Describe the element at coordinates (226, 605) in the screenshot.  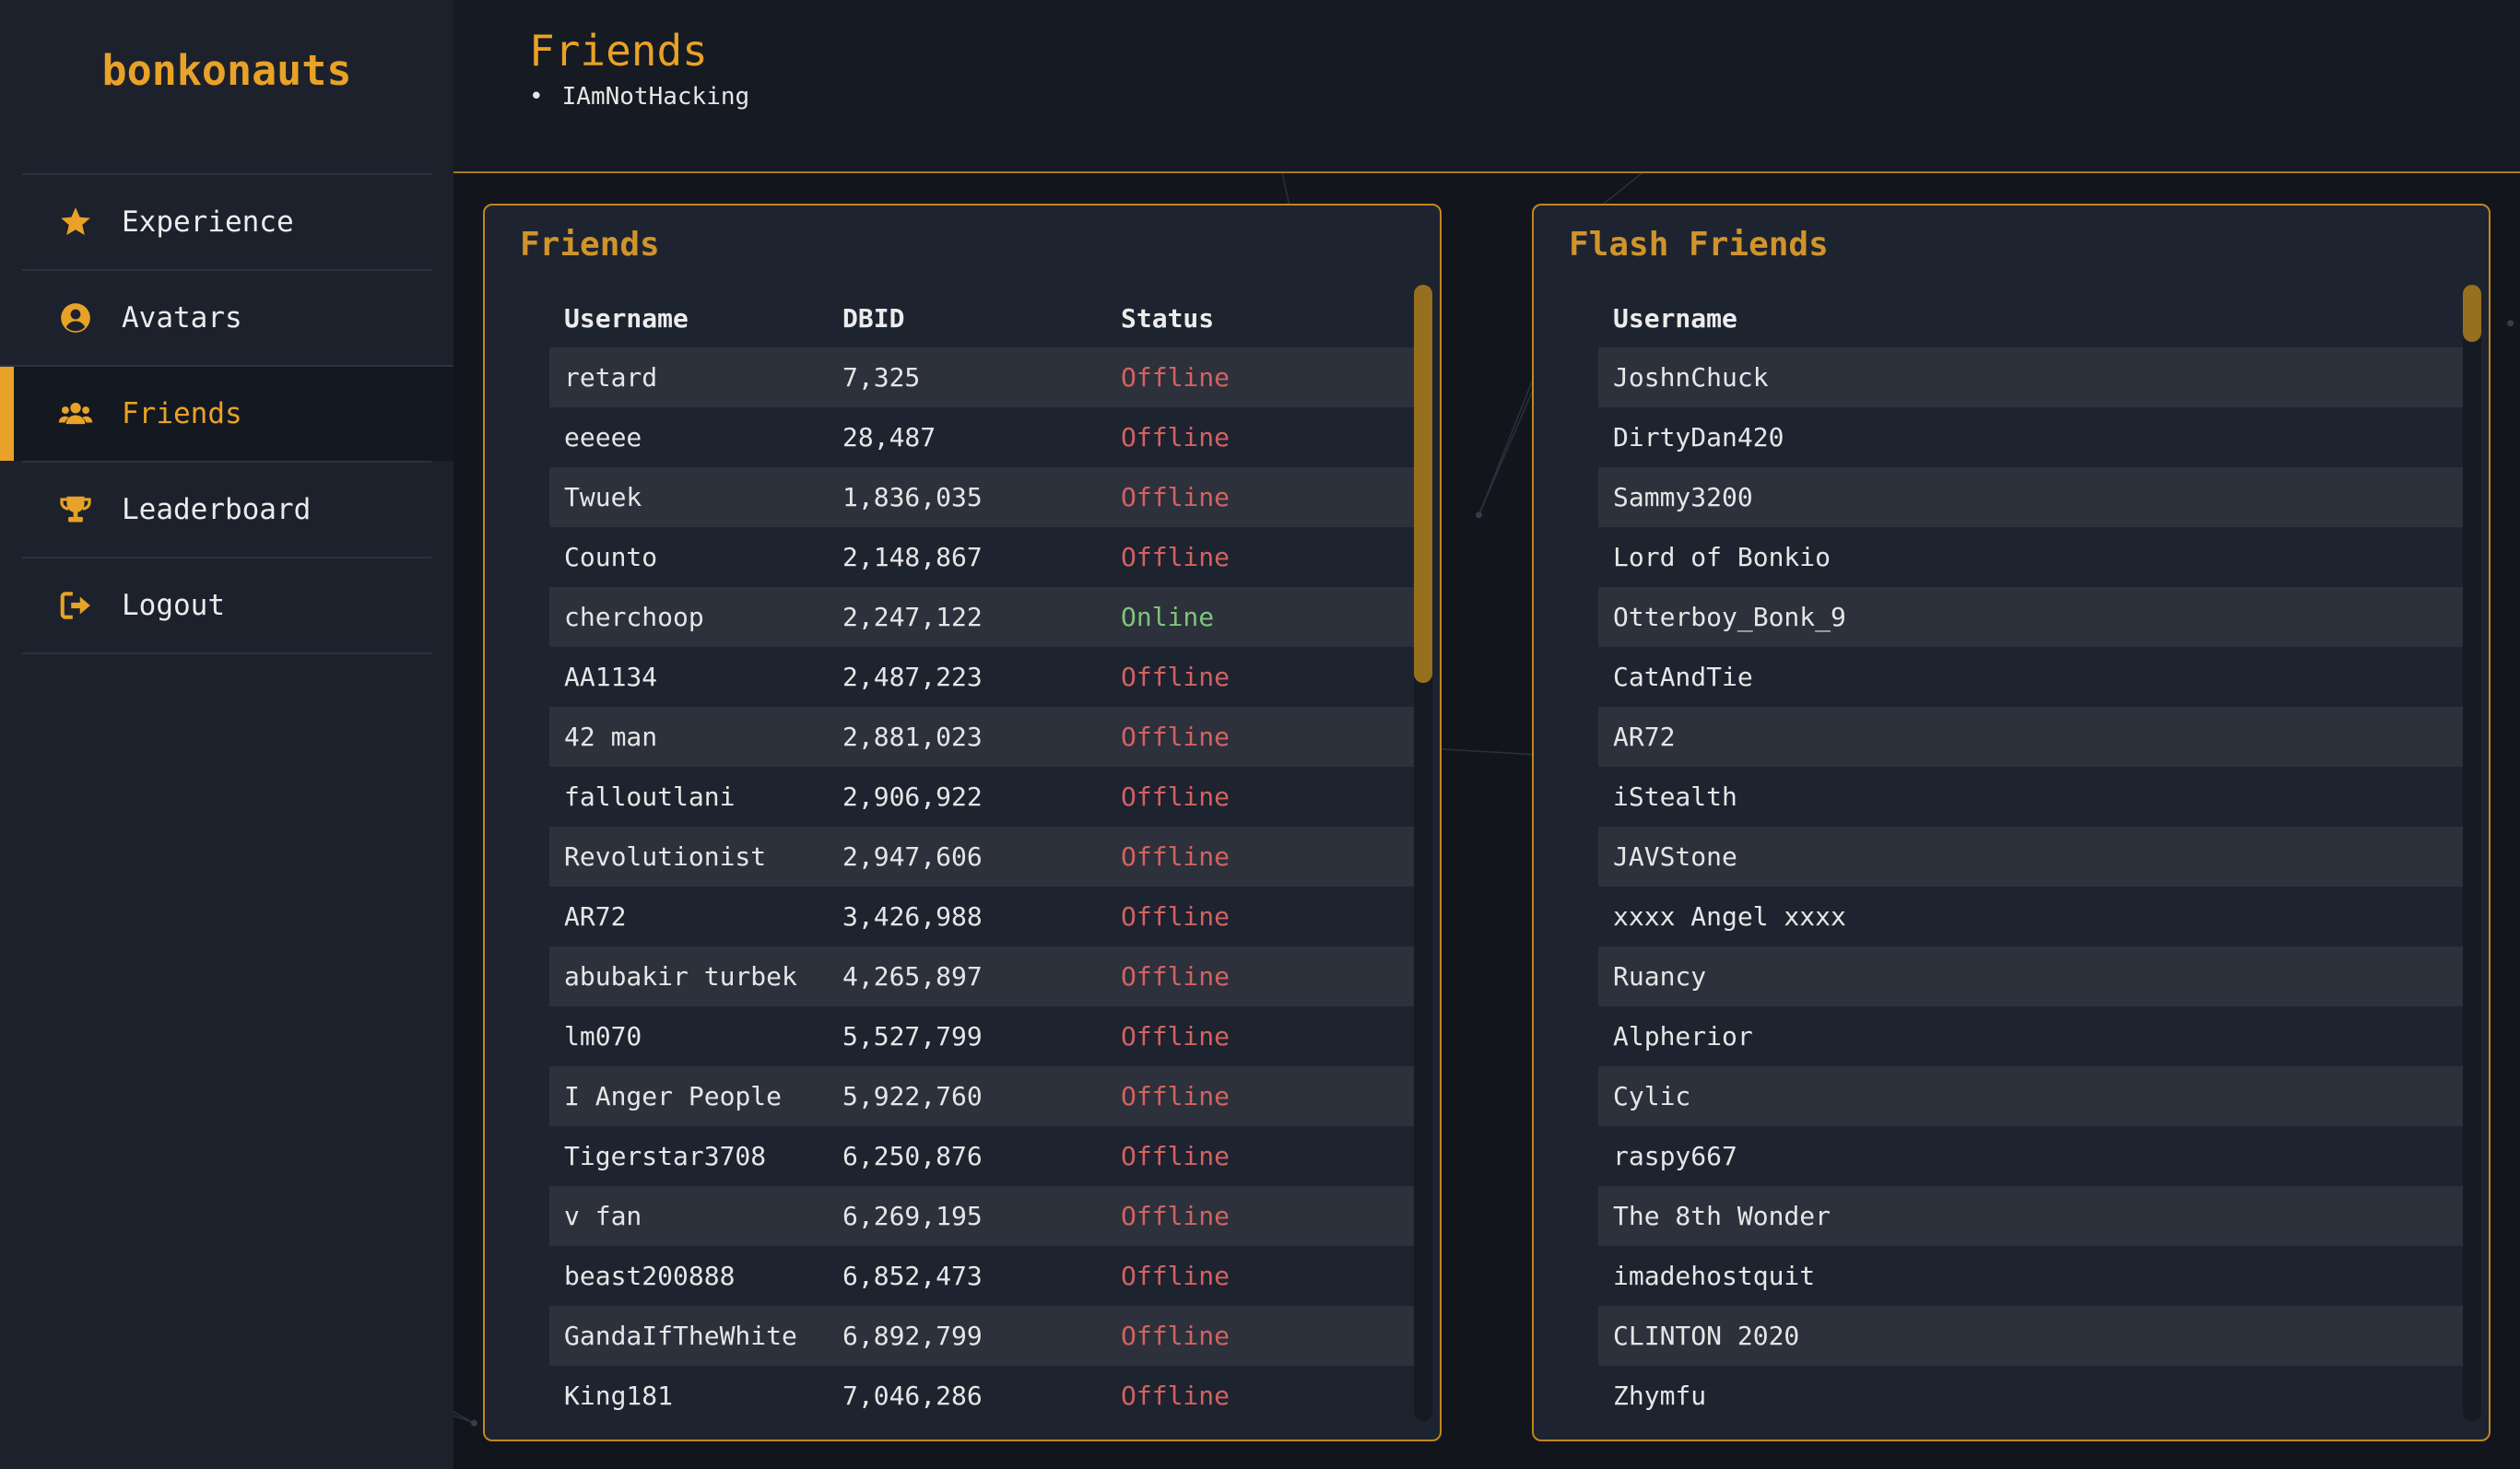
I see `sidebar-item-logout: Logout` at that location.